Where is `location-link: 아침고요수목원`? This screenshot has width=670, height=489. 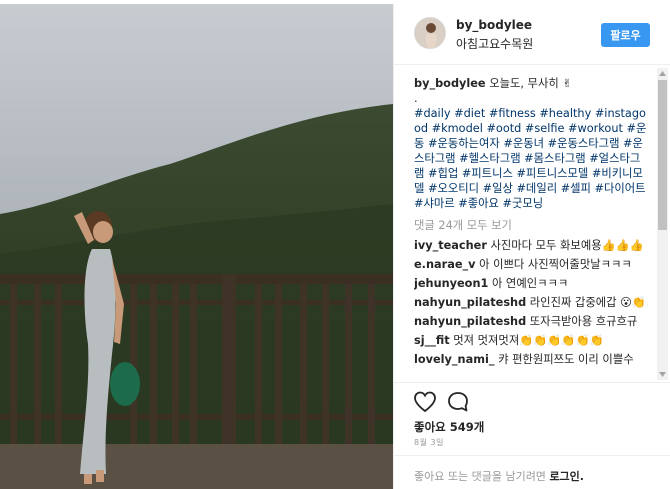 location-link: 아침고요수목원 is located at coordinates (494, 43).